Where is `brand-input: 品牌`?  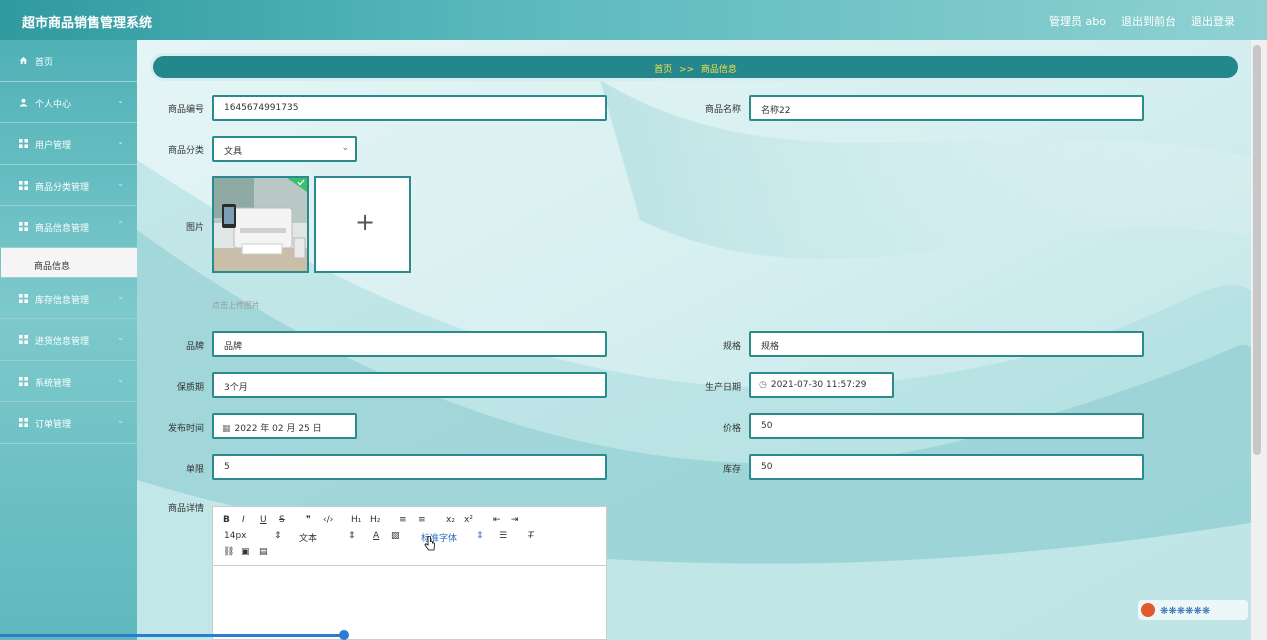 brand-input: 品牌 is located at coordinates (409, 344).